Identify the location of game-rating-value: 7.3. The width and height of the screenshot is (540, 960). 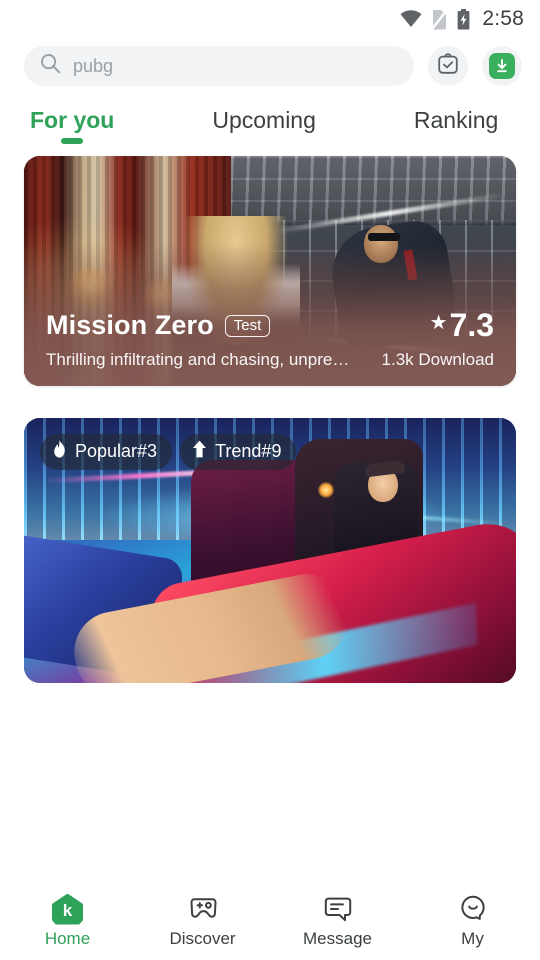
(471, 325).